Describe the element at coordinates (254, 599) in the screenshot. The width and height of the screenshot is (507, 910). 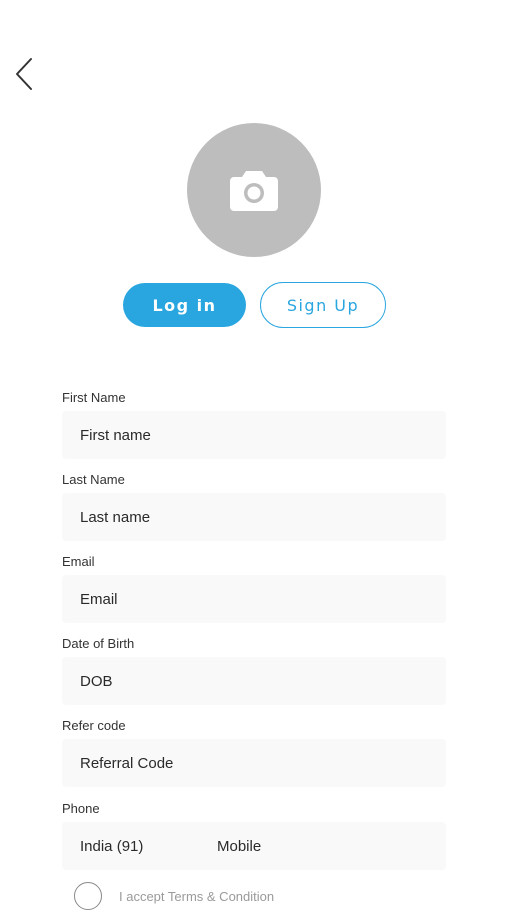
I see `email-input: Email` at that location.